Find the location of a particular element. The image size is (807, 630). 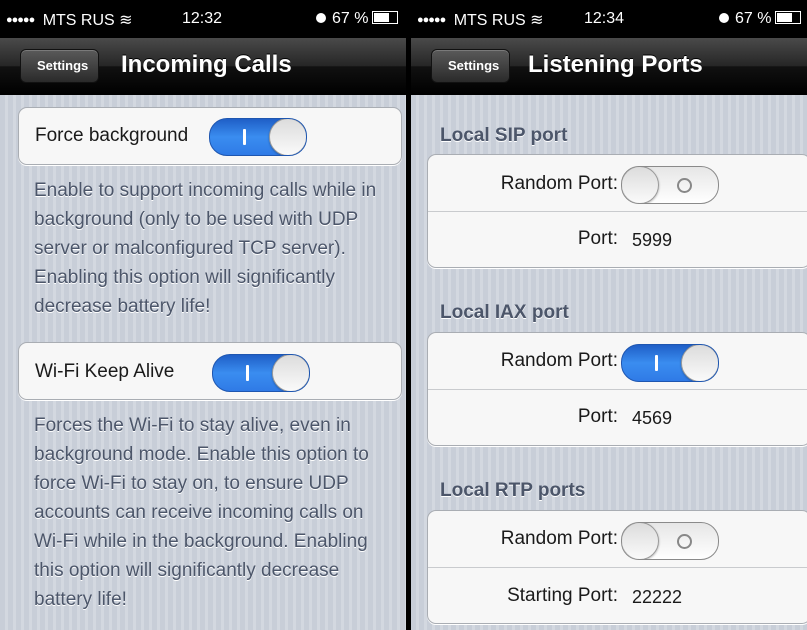

sip-random-port-toggle is located at coordinates (670, 185).